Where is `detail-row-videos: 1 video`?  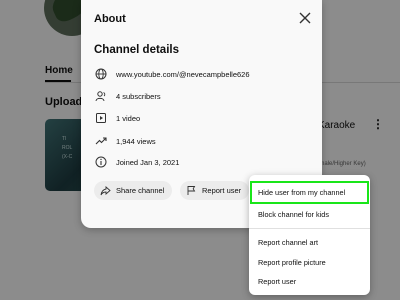 detail-row-videos: 1 video is located at coordinates (117, 118).